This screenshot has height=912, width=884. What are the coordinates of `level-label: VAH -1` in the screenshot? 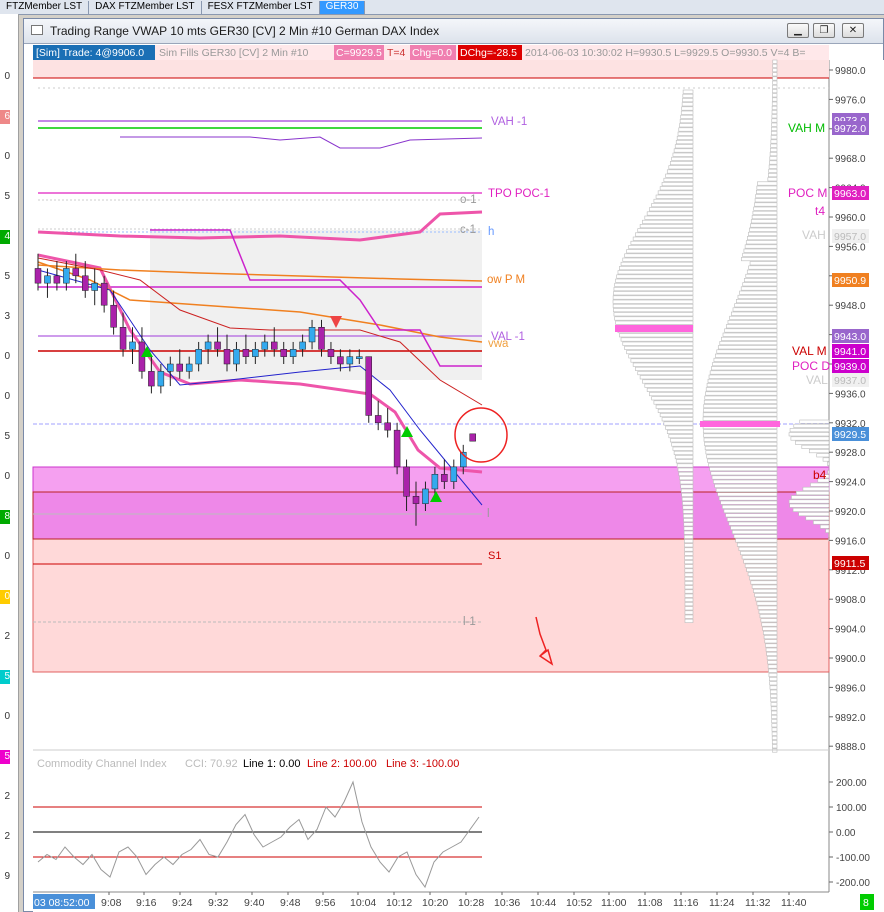 It's located at (509, 122).